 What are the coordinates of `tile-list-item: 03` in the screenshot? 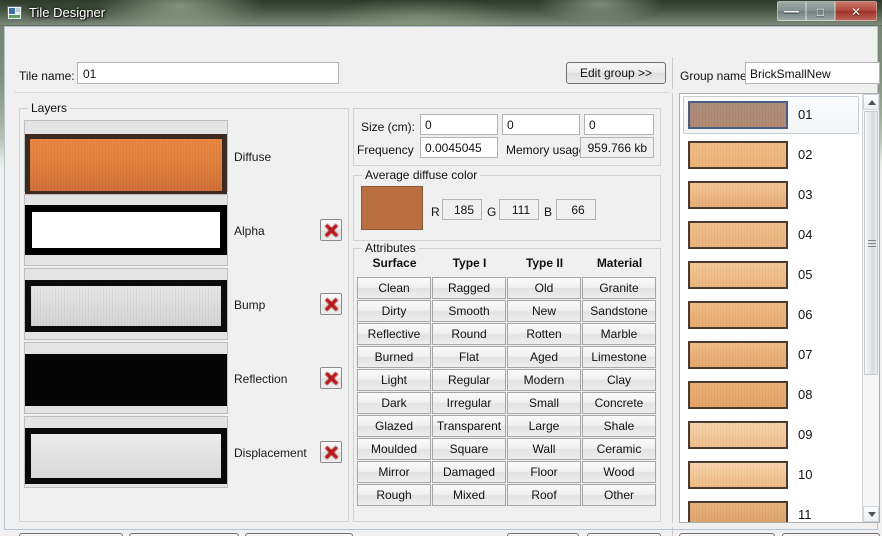 It's located at (771, 195).